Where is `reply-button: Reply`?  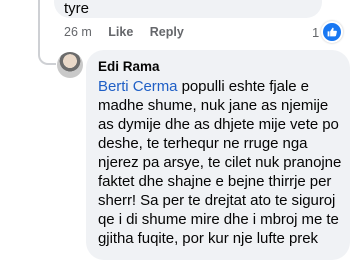 reply-button: Reply is located at coordinates (167, 32).